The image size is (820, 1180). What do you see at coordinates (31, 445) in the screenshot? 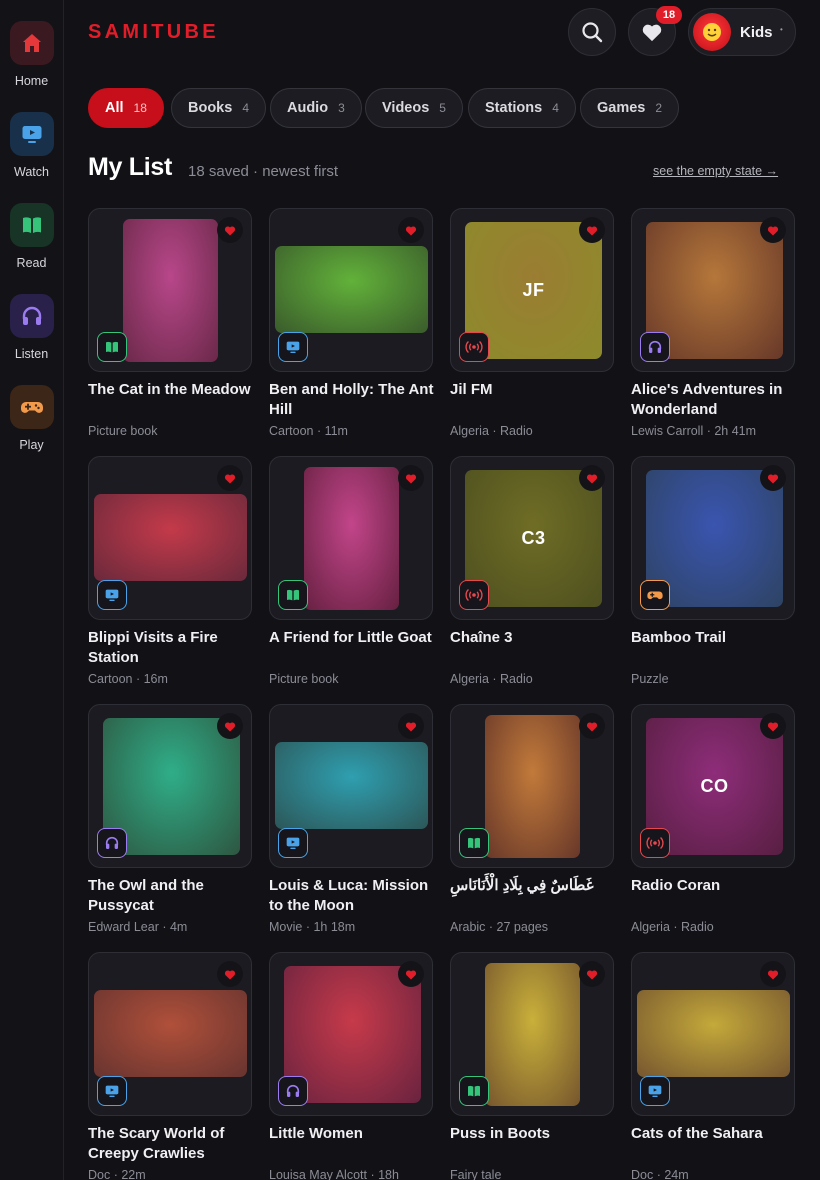
I see `sidebar-item-label: Play` at bounding box center [31, 445].